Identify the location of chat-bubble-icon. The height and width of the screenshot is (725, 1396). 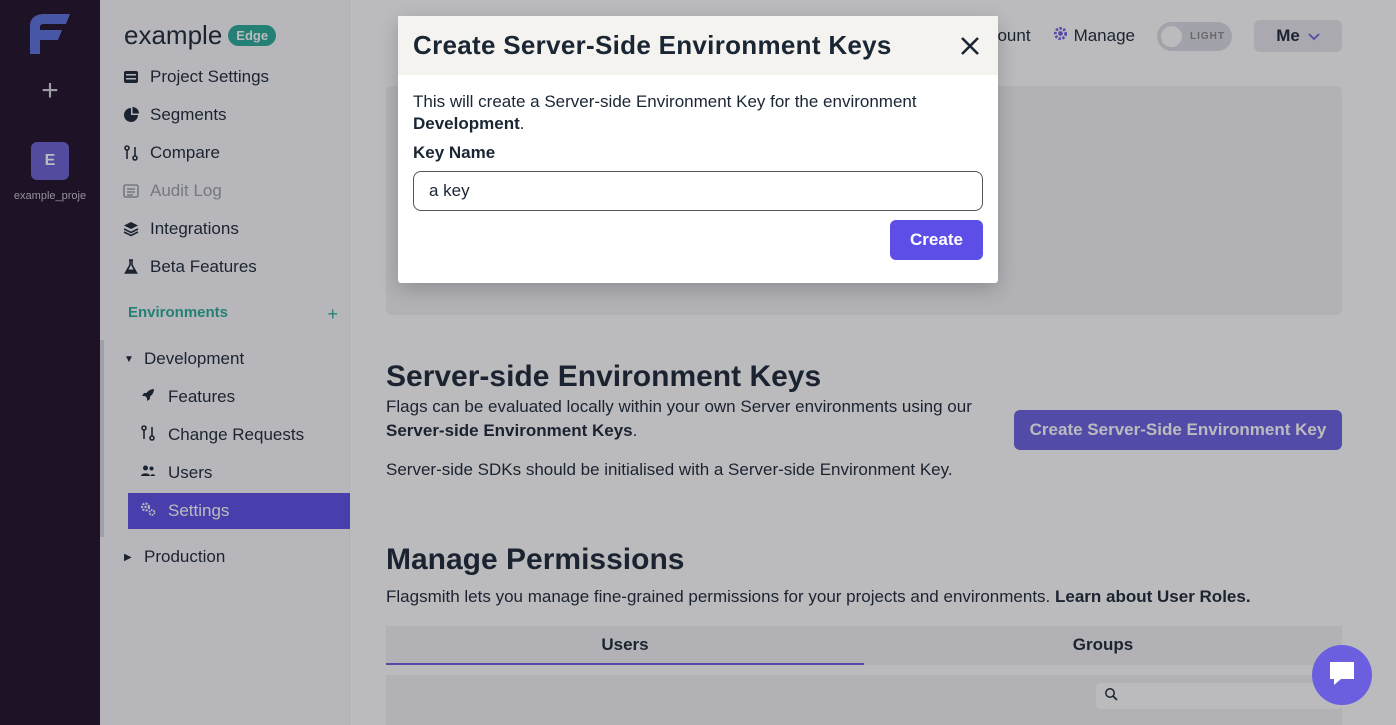
(1342, 675).